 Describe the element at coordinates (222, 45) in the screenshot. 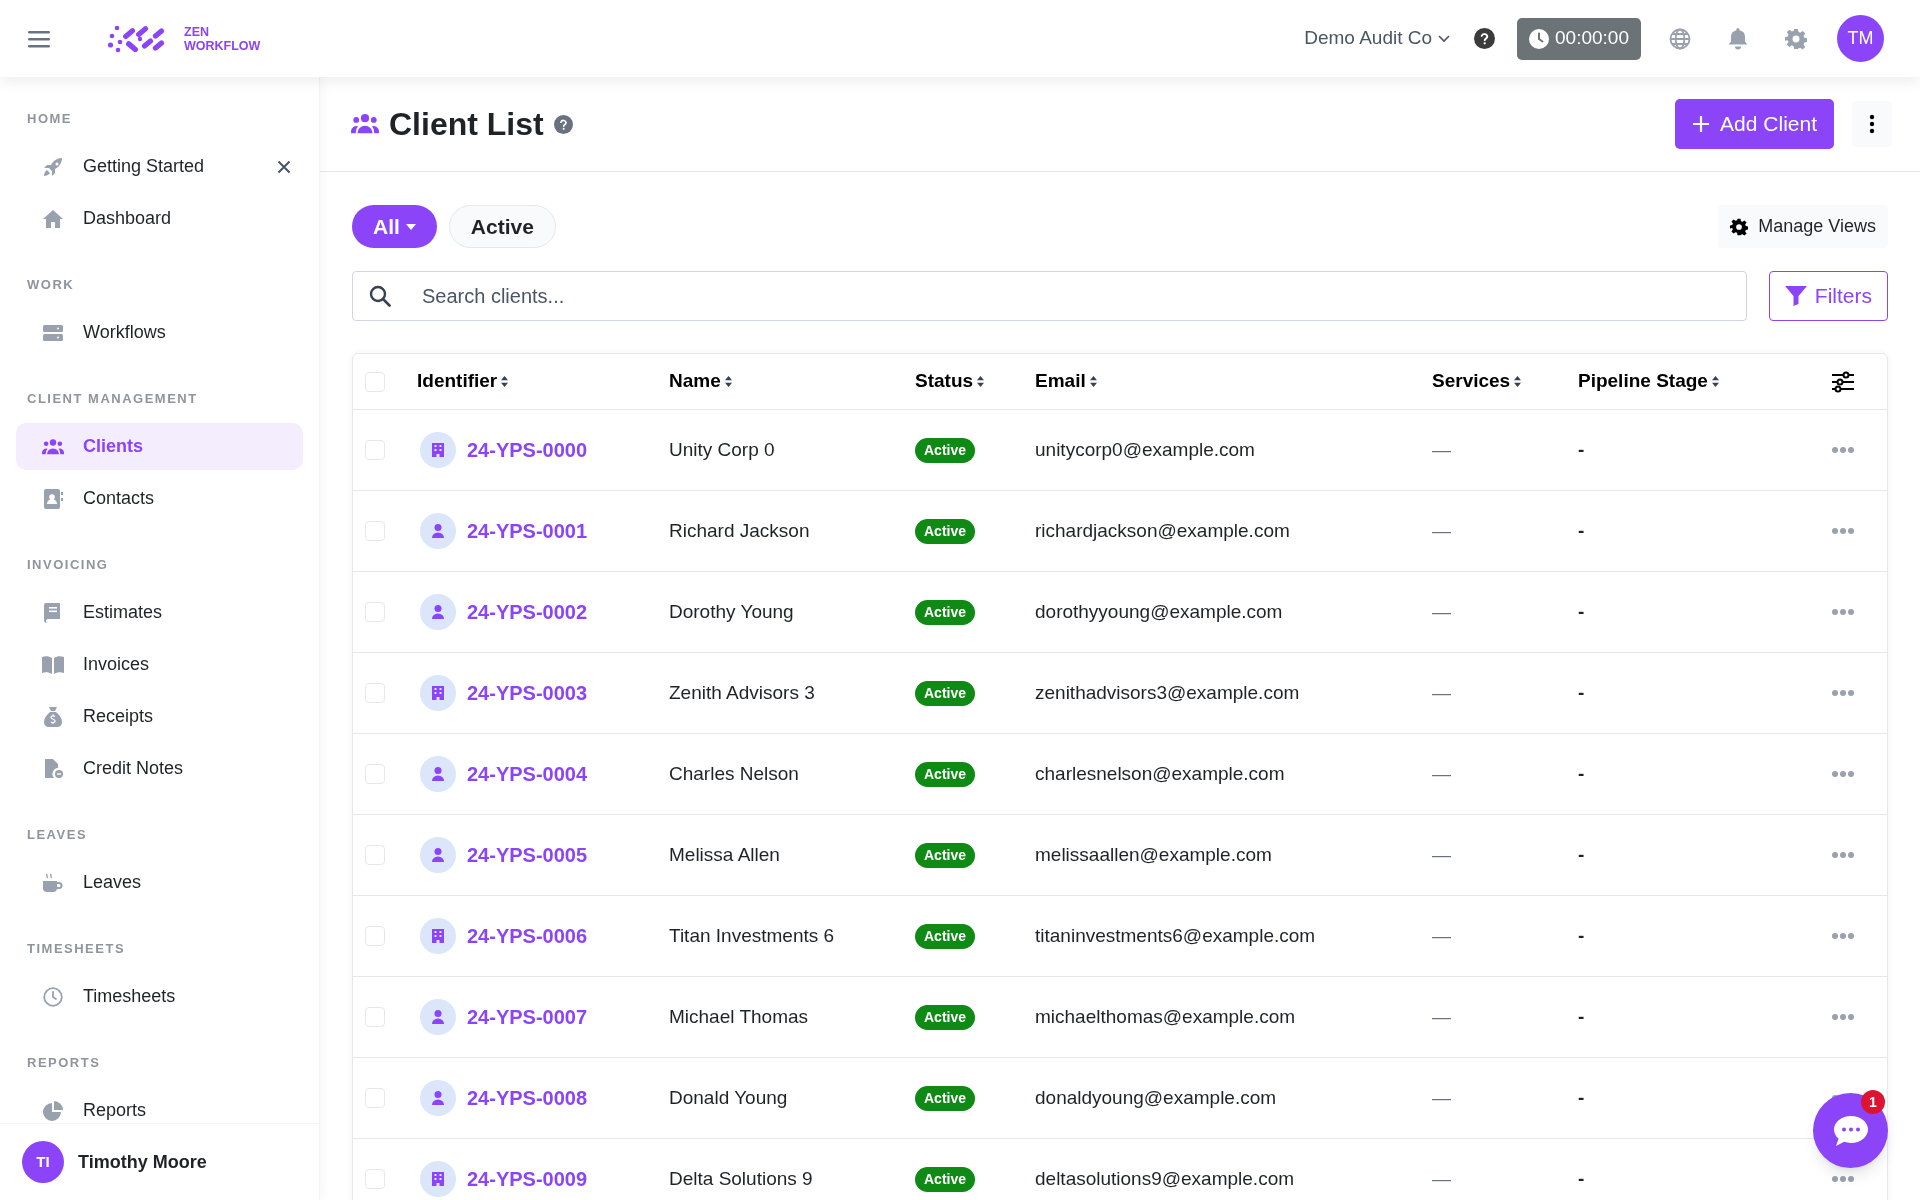

I see `logo-text: WORKFLOW` at that location.